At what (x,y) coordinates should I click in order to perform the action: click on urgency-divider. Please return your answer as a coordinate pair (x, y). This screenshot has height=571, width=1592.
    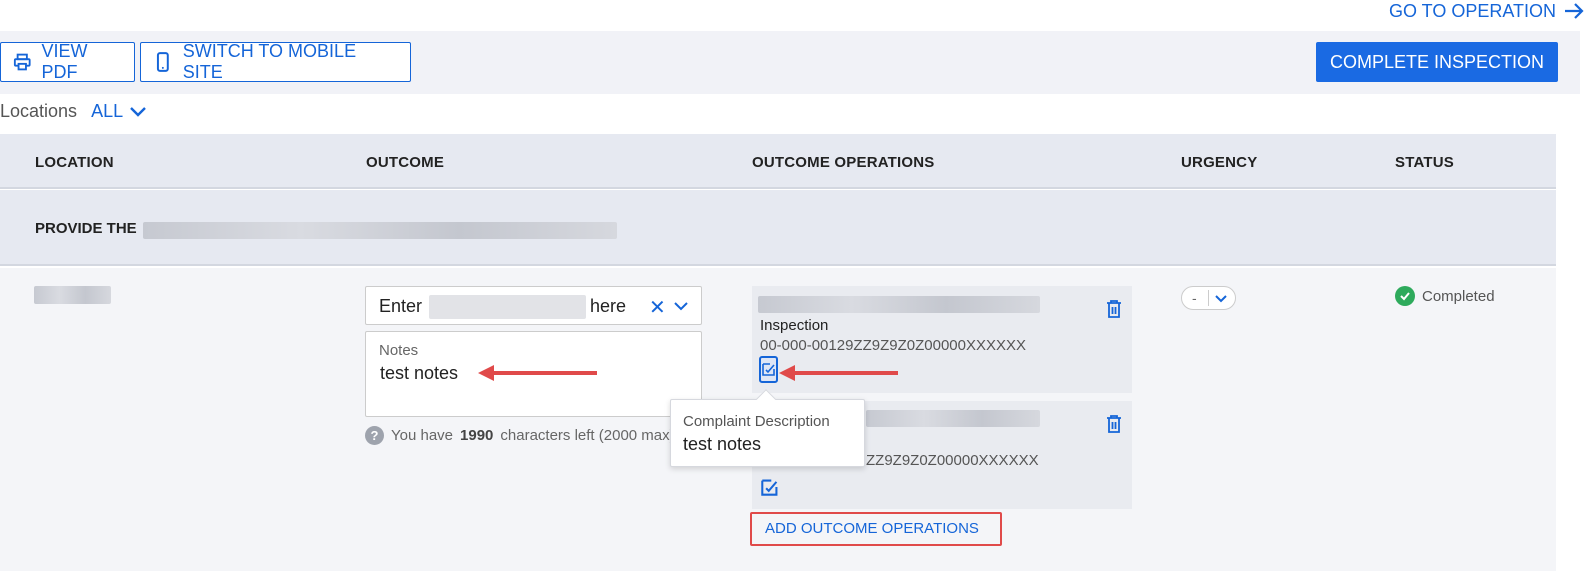
    Looking at the image, I should click on (1208, 298).